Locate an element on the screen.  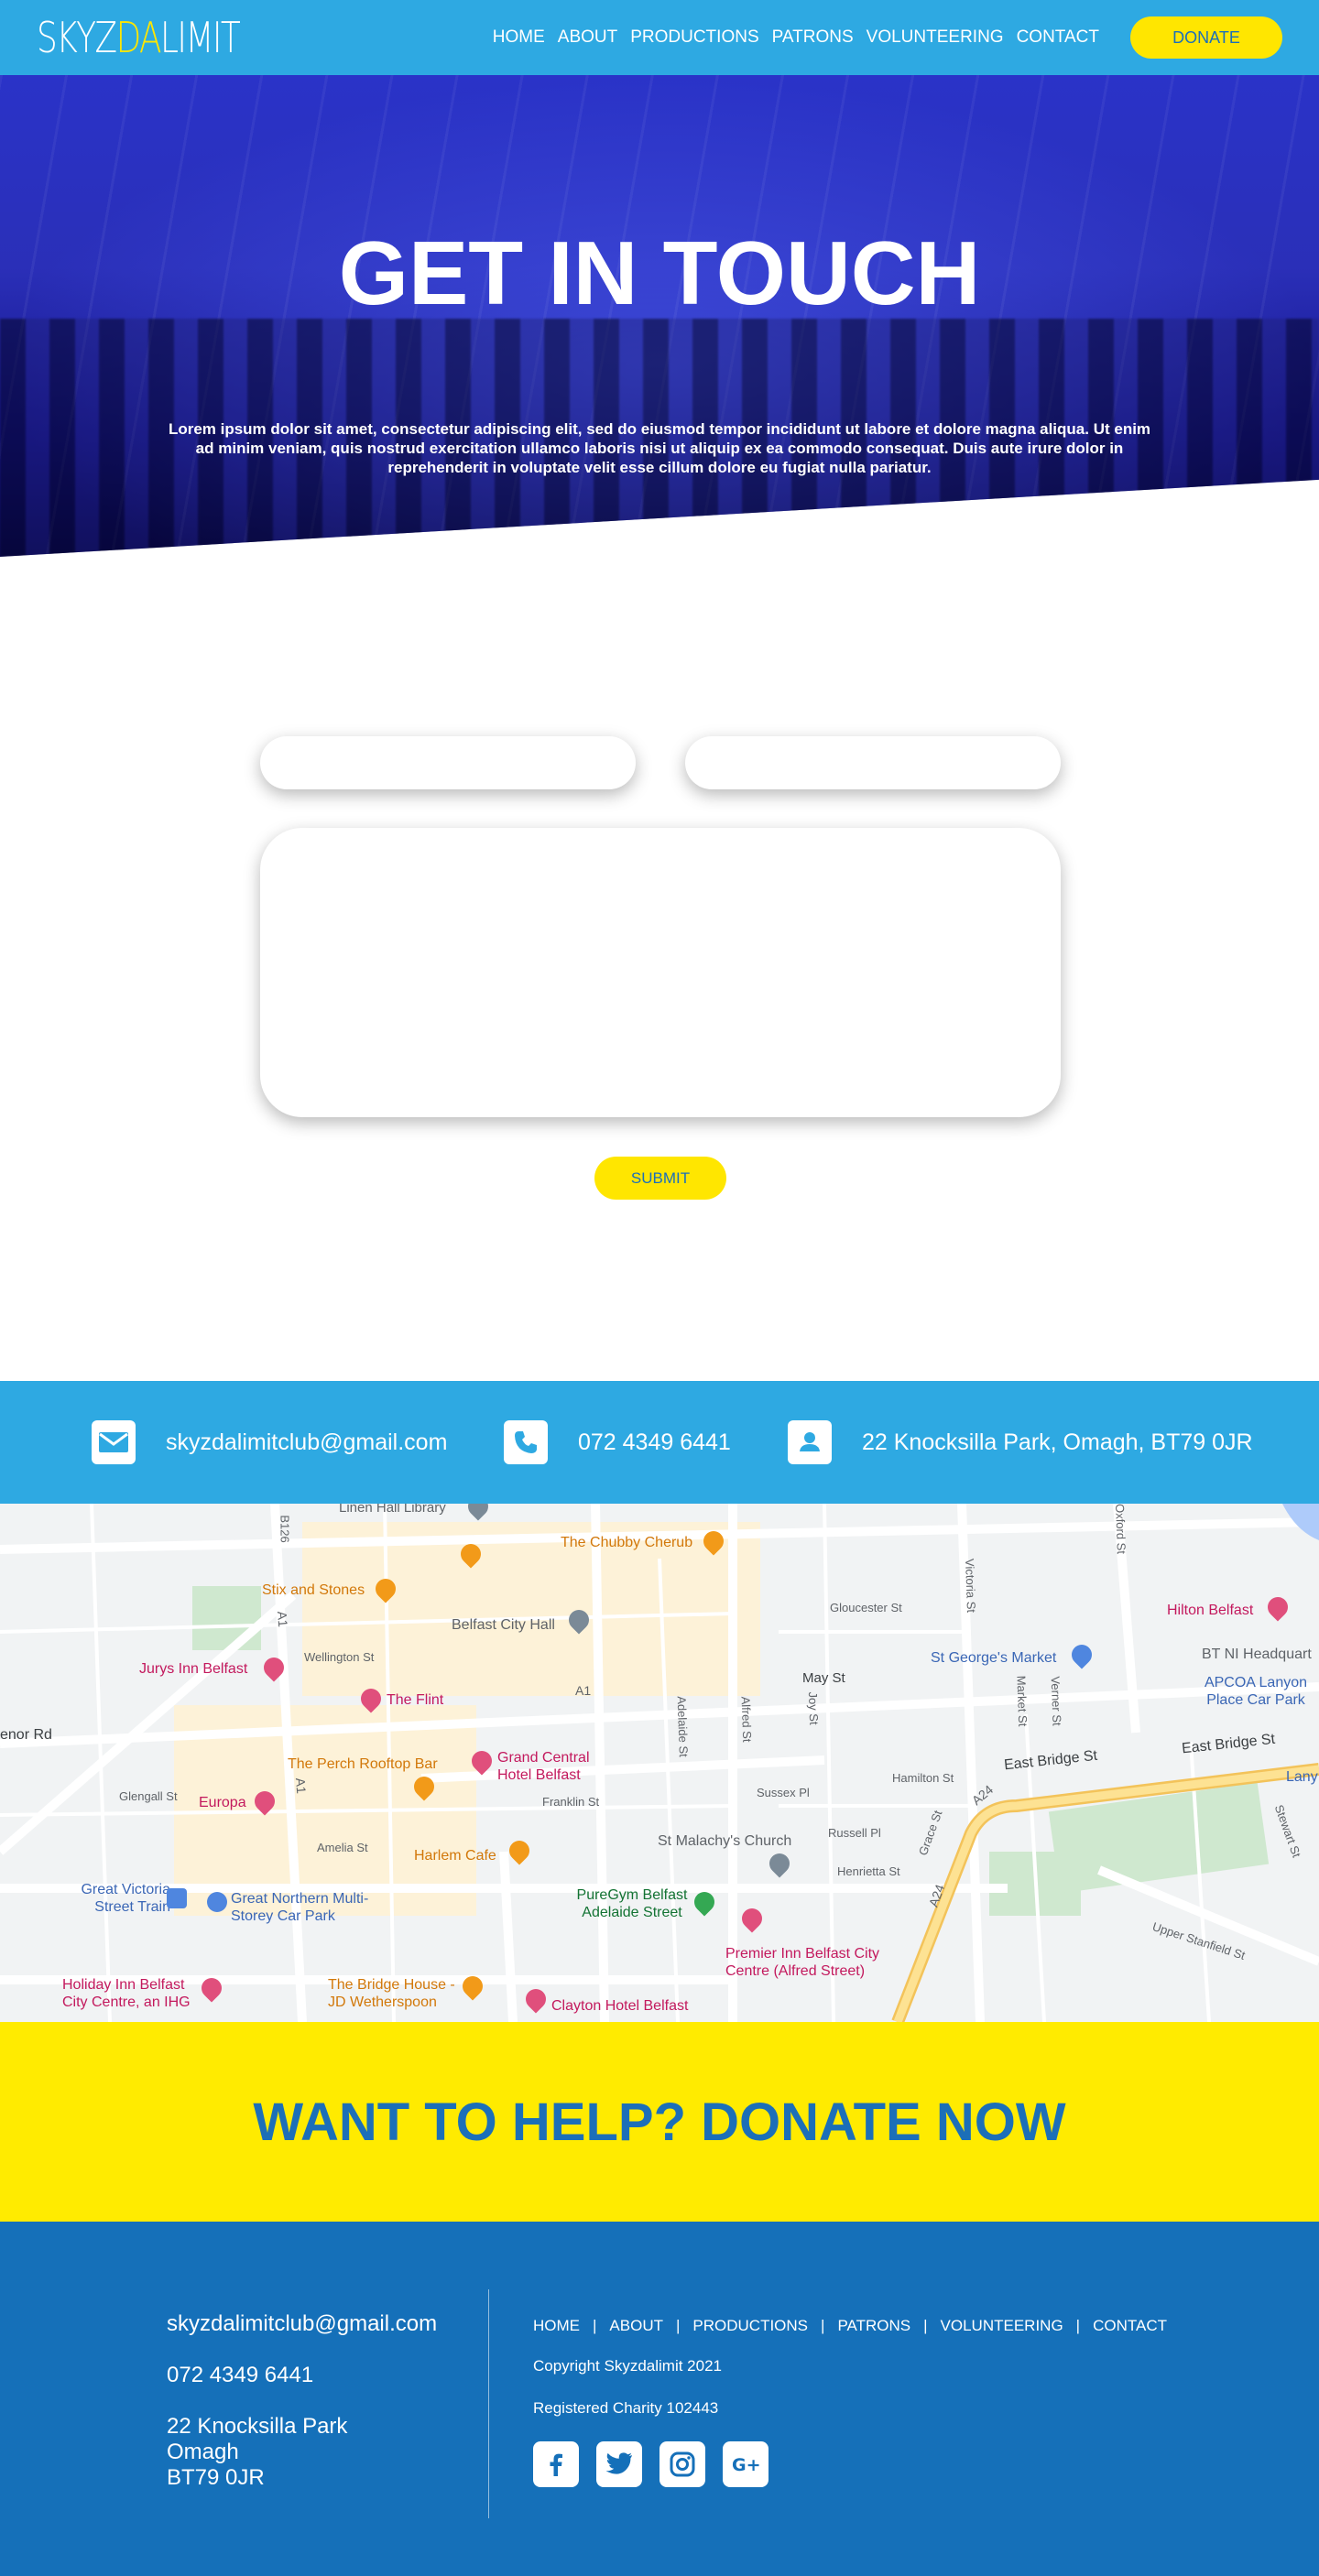
nav-home: HOME is located at coordinates (519, 37).